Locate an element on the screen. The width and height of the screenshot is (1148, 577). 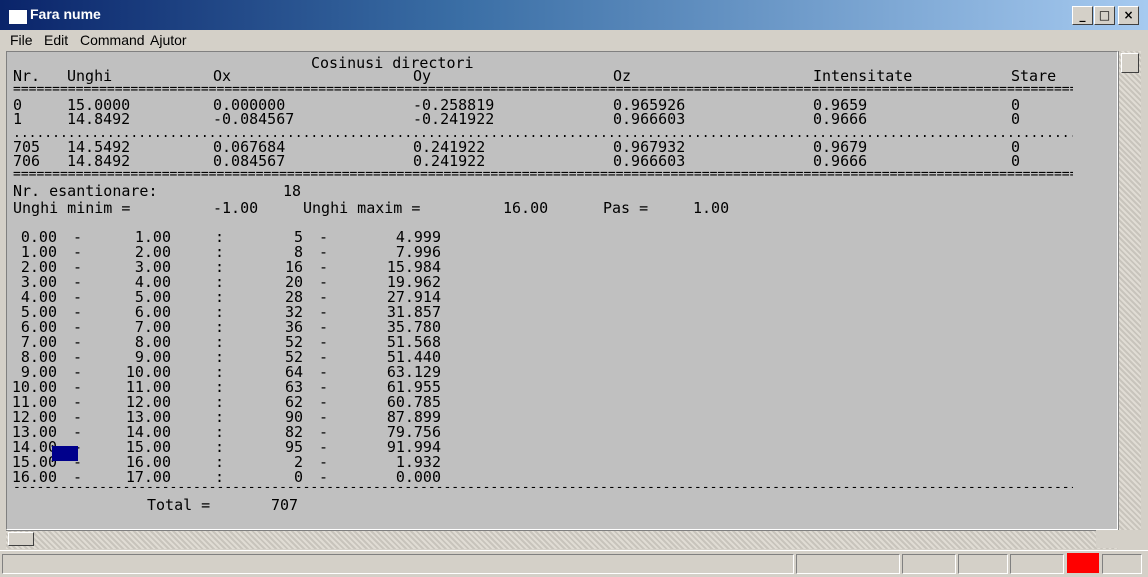
histogram-to: 12.00 is located at coordinates (148, 402).